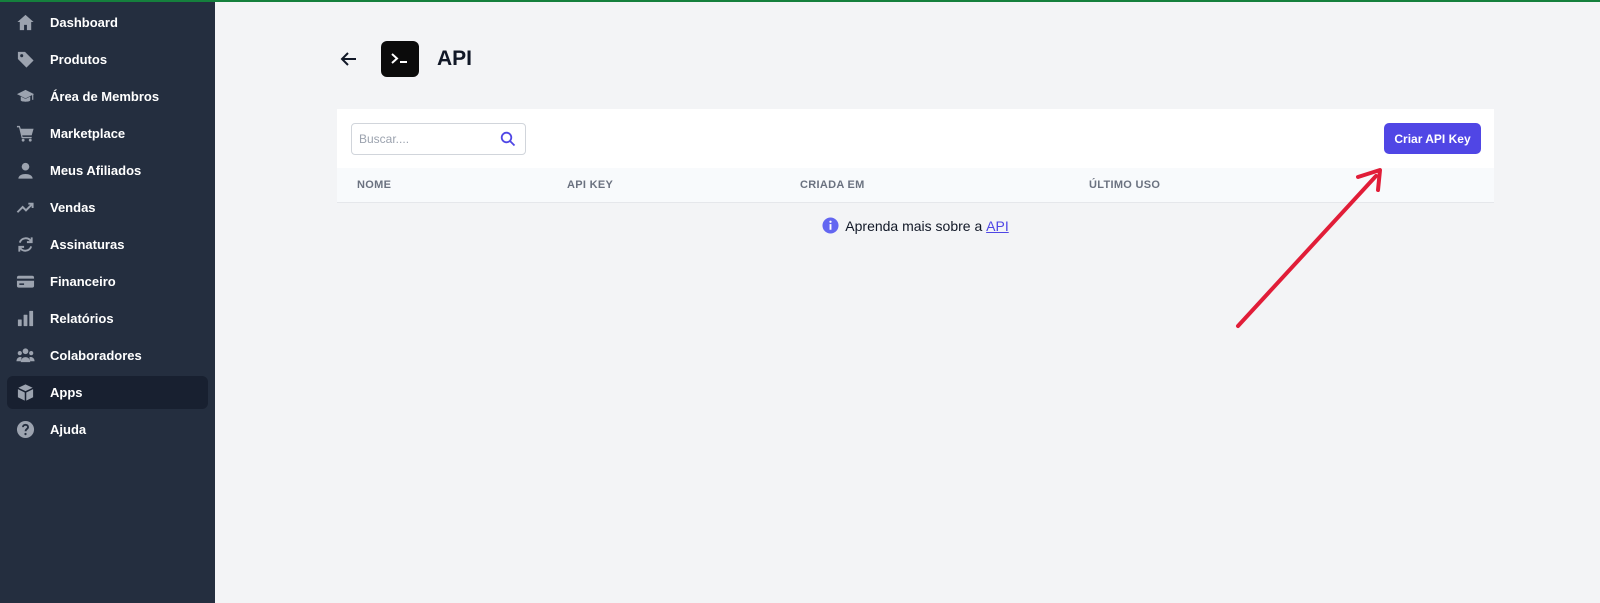  What do you see at coordinates (107, 392) in the screenshot?
I see `sidebar-item-apps: Apps` at bounding box center [107, 392].